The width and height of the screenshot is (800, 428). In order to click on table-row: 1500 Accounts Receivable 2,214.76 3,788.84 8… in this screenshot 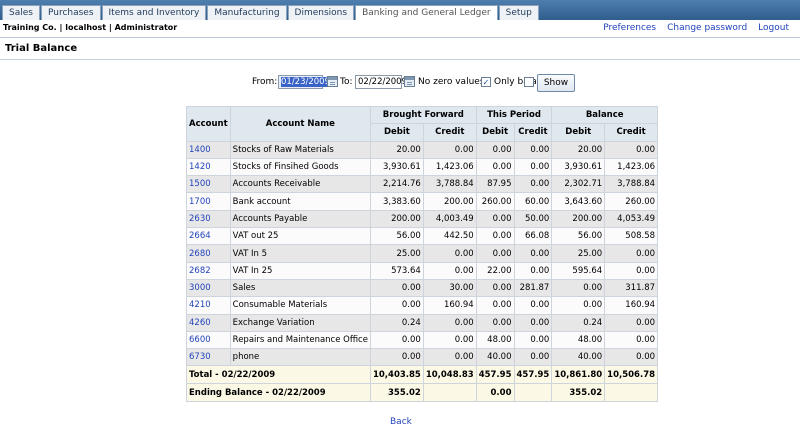, I will do `click(422, 184)`.